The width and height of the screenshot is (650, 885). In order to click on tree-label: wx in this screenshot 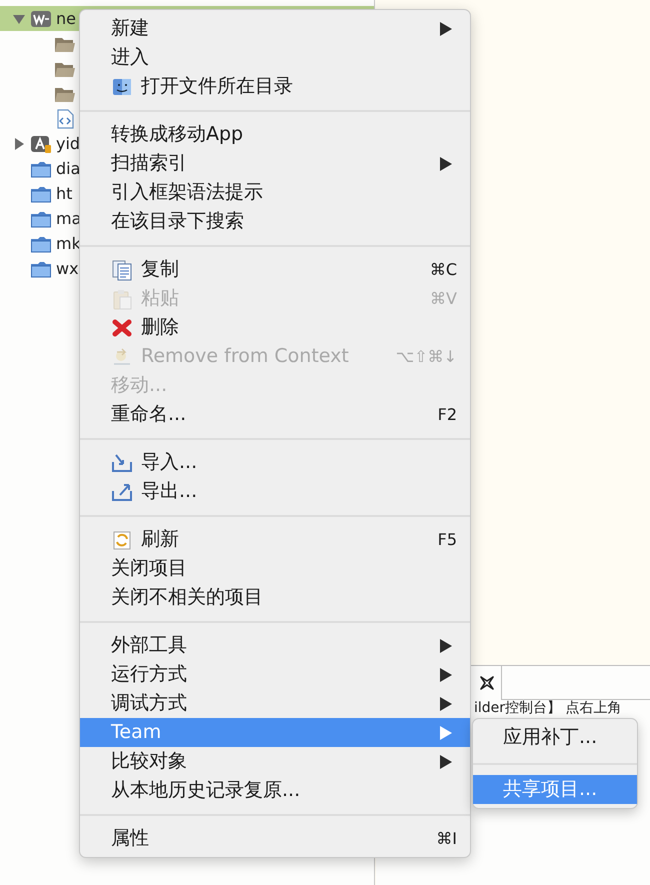, I will do `click(67, 269)`.